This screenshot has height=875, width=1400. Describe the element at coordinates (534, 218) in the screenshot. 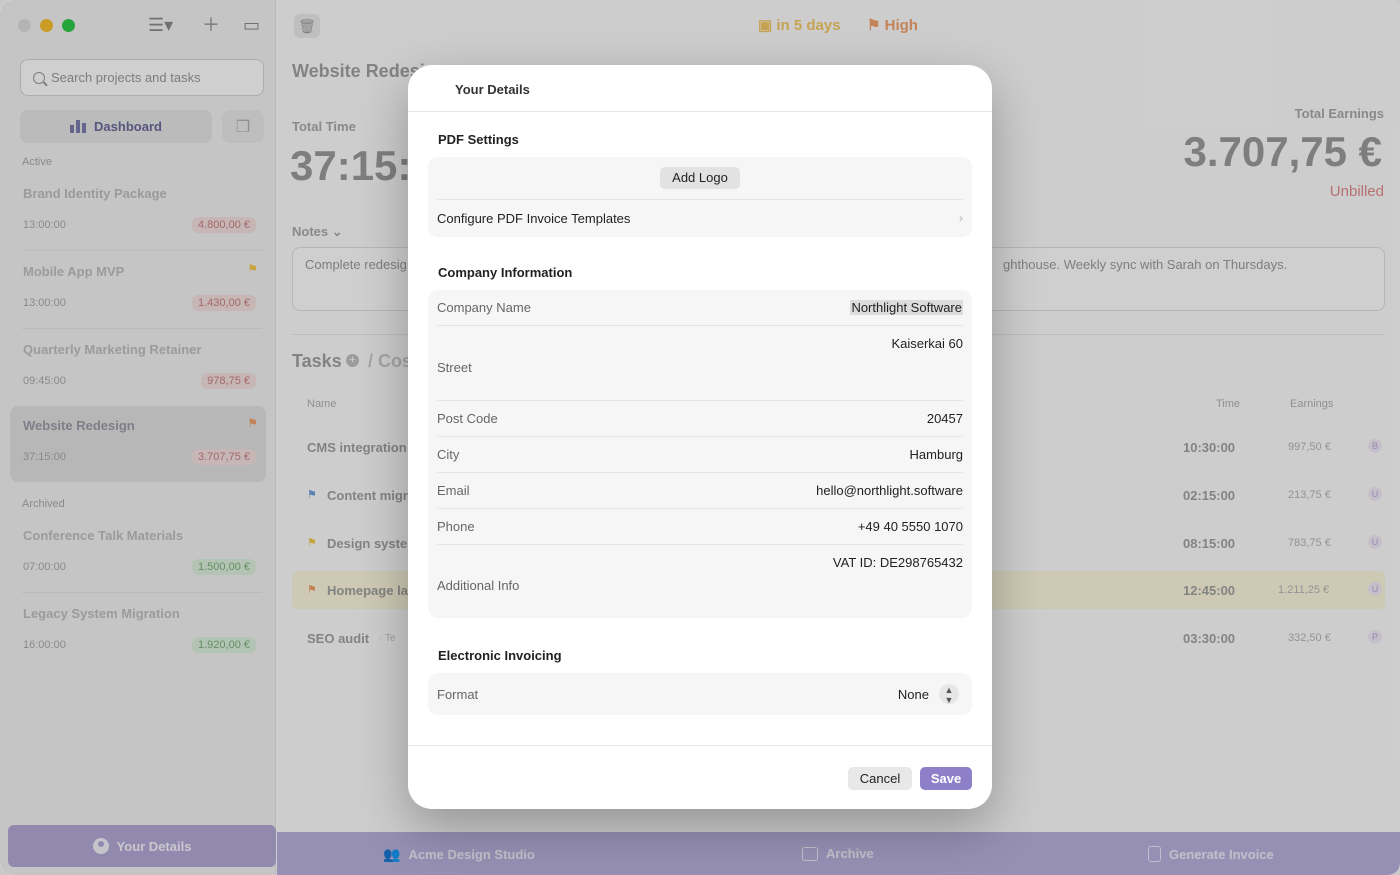

I see `configure-templates-label: Configure PDF Invoice Templates` at that location.